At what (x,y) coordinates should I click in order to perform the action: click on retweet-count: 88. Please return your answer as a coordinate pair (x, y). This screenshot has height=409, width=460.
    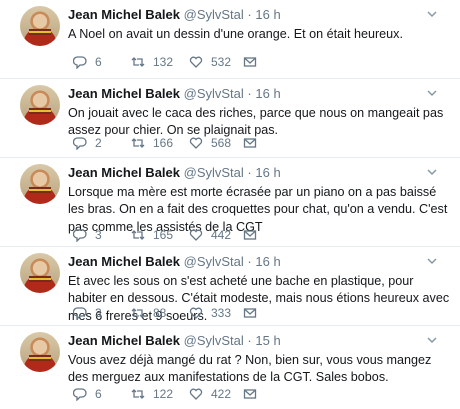
    Looking at the image, I should click on (160, 313).